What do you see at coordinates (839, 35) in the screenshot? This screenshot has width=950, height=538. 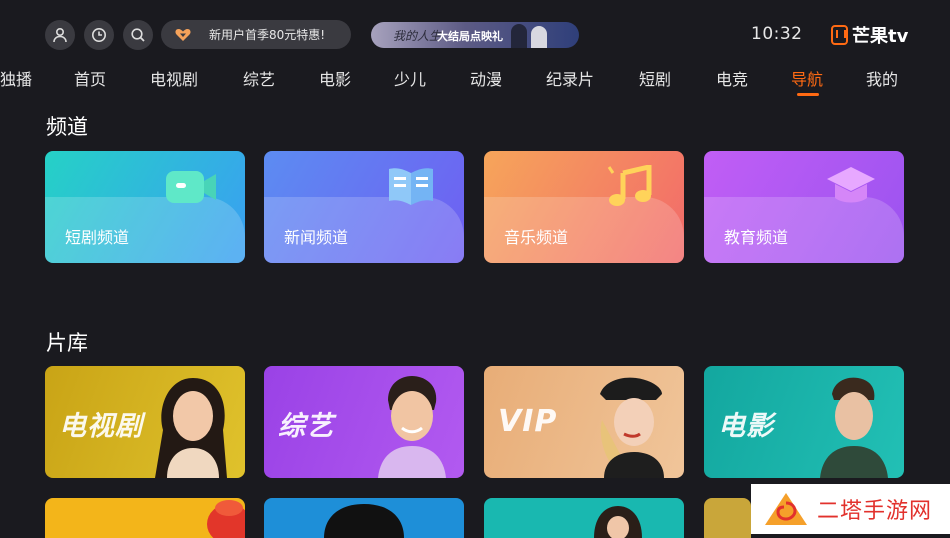 I see `mango-logo-icon` at bounding box center [839, 35].